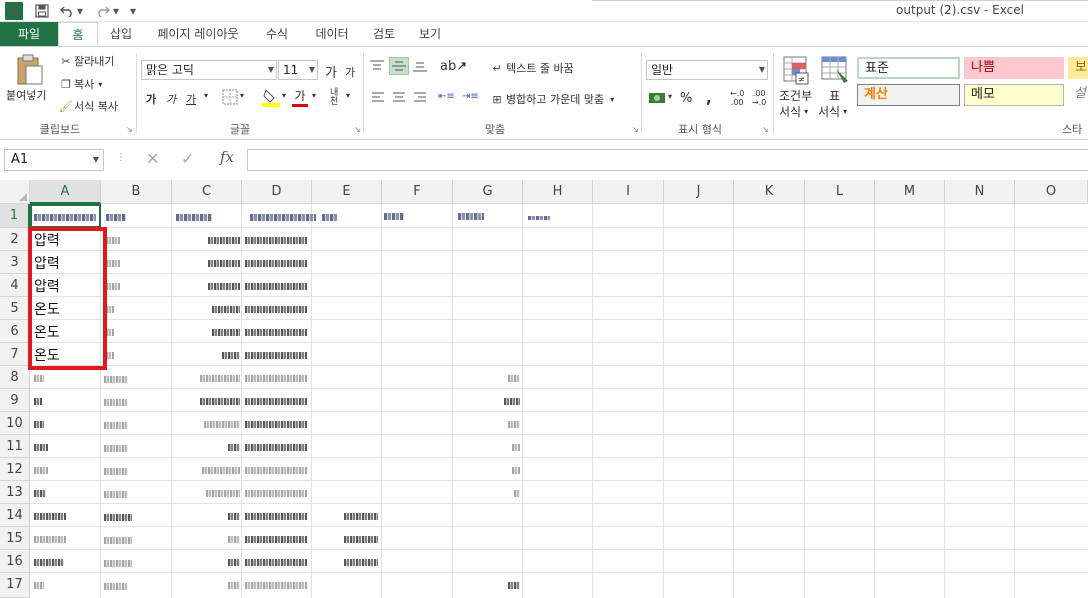 The width and height of the screenshot is (1088, 598). I want to click on active-cell-a1, so click(65, 216).